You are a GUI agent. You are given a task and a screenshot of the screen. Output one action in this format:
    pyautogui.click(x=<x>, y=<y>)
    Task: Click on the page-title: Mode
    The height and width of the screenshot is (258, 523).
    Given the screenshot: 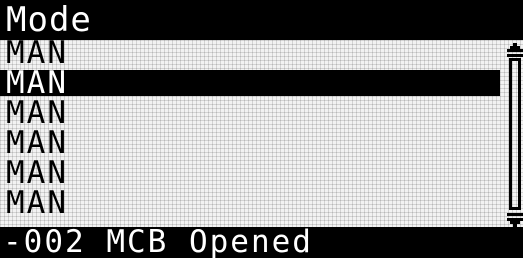 What is the action you would take?
    pyautogui.click(x=49, y=20)
    